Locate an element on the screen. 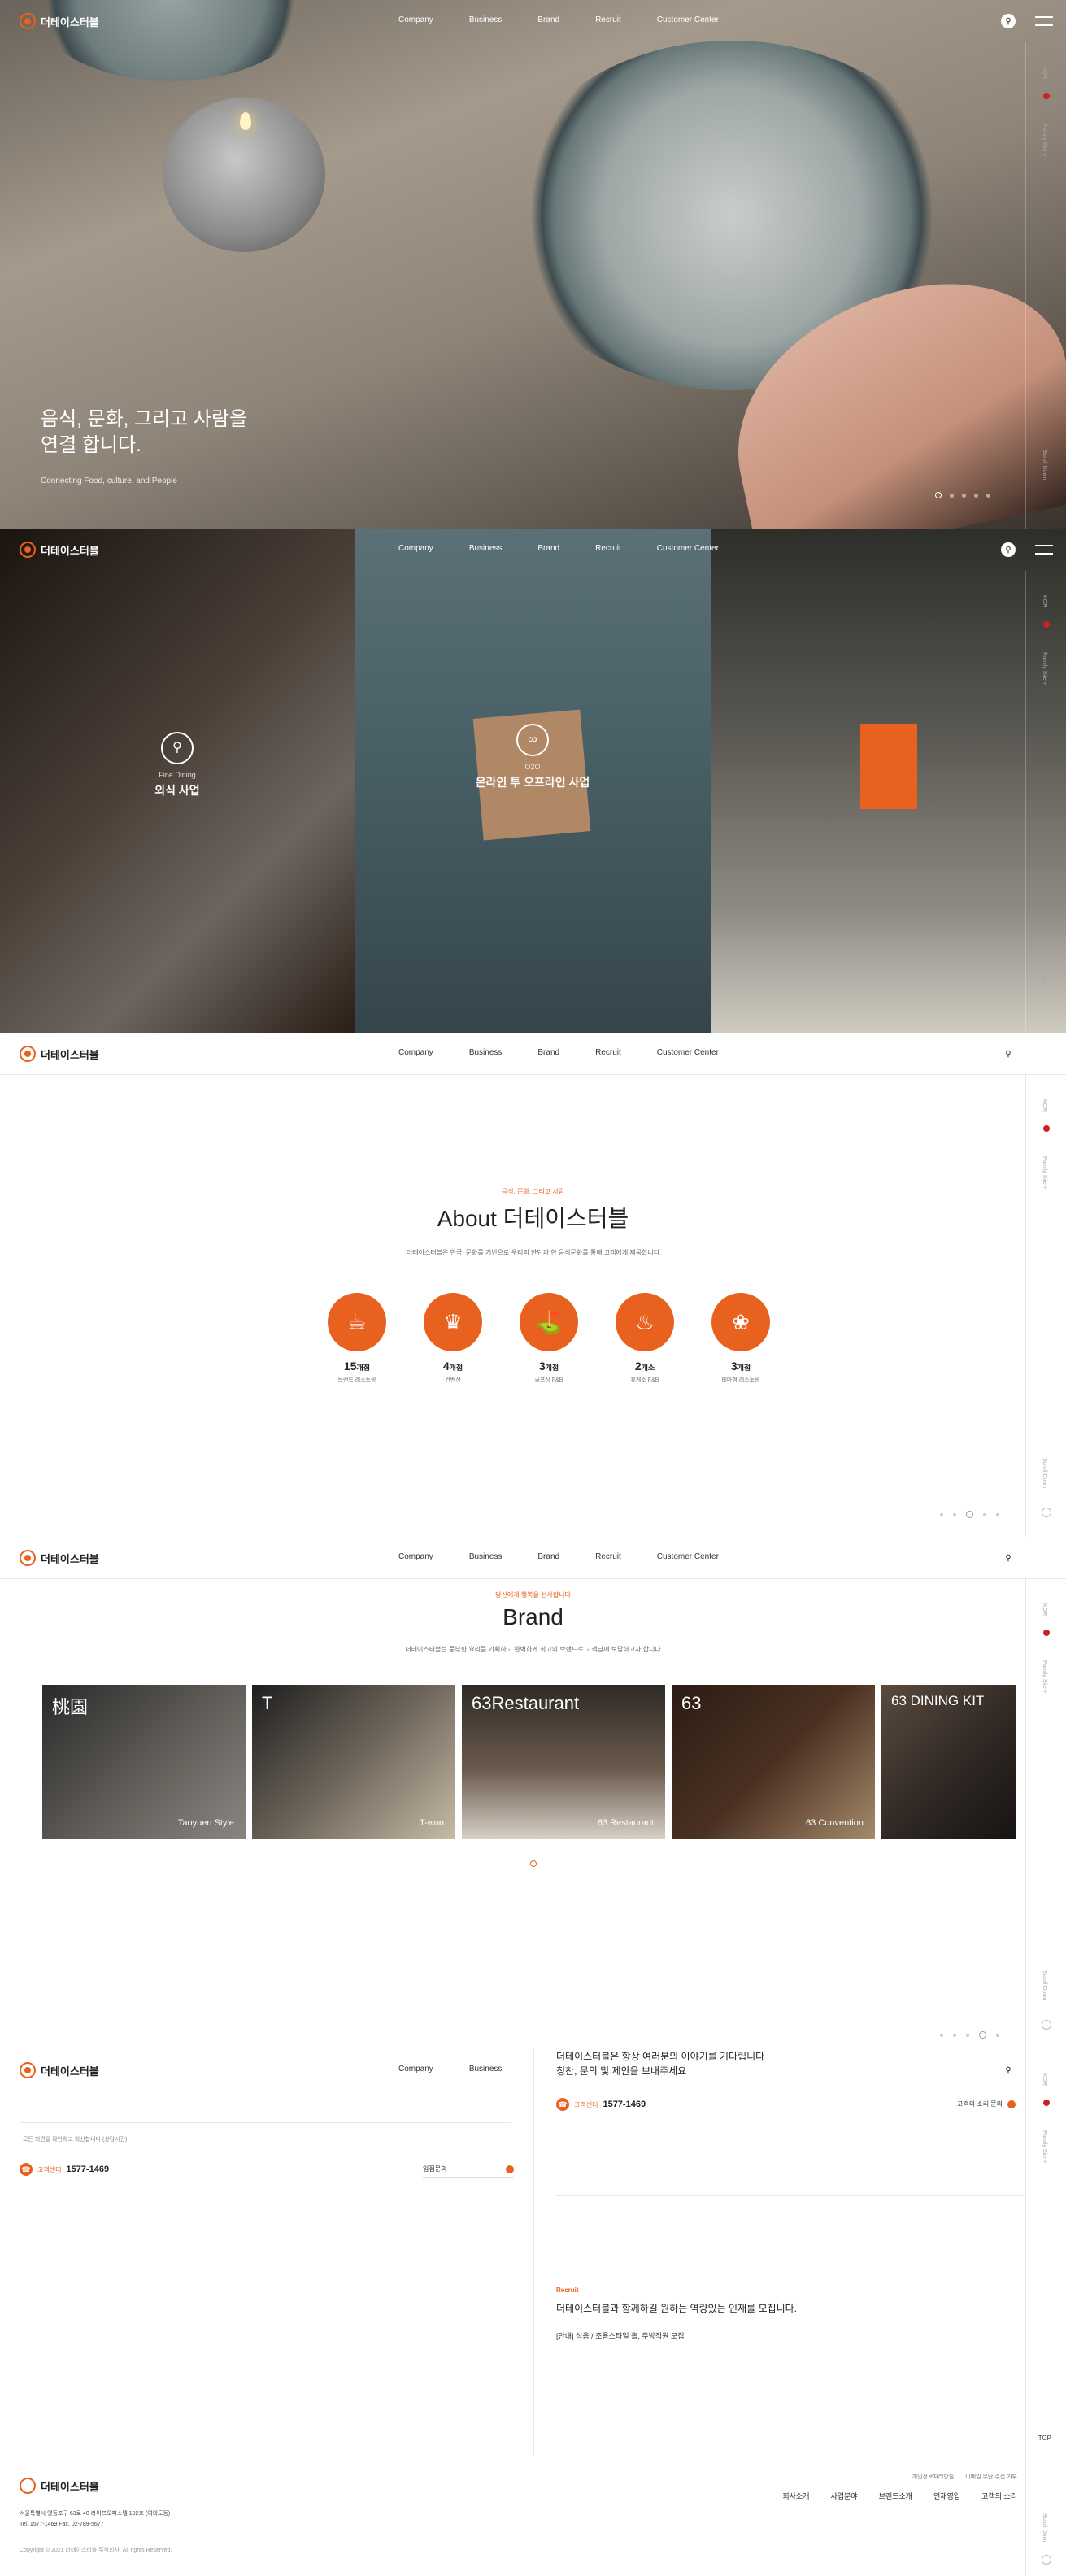 The height and width of the screenshot is (2576, 1066). stat-number: 3 is located at coordinates (733, 1366).